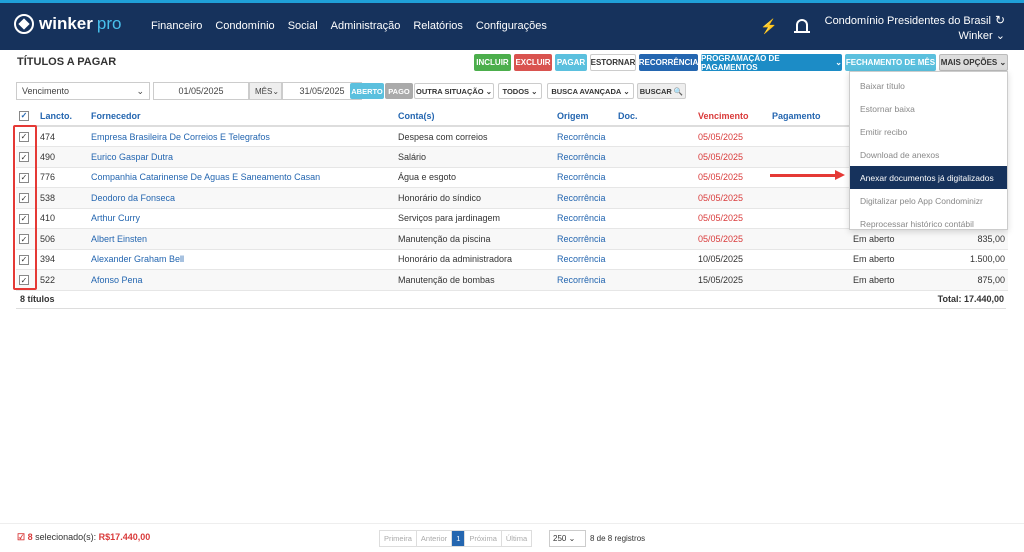  What do you see at coordinates (511, 300) in the screenshot?
I see `table-footer: 8 títulos Total: 17.440,00` at bounding box center [511, 300].